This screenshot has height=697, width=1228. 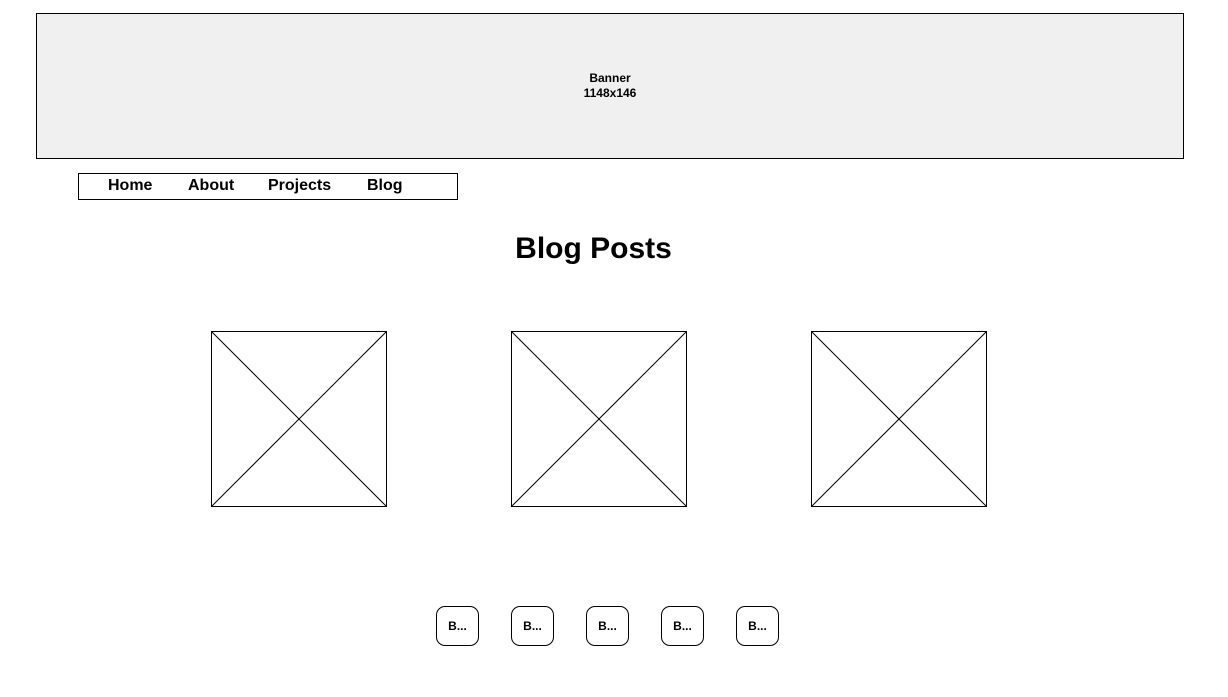 I want to click on nav-item-blog: Blog, so click(x=385, y=186).